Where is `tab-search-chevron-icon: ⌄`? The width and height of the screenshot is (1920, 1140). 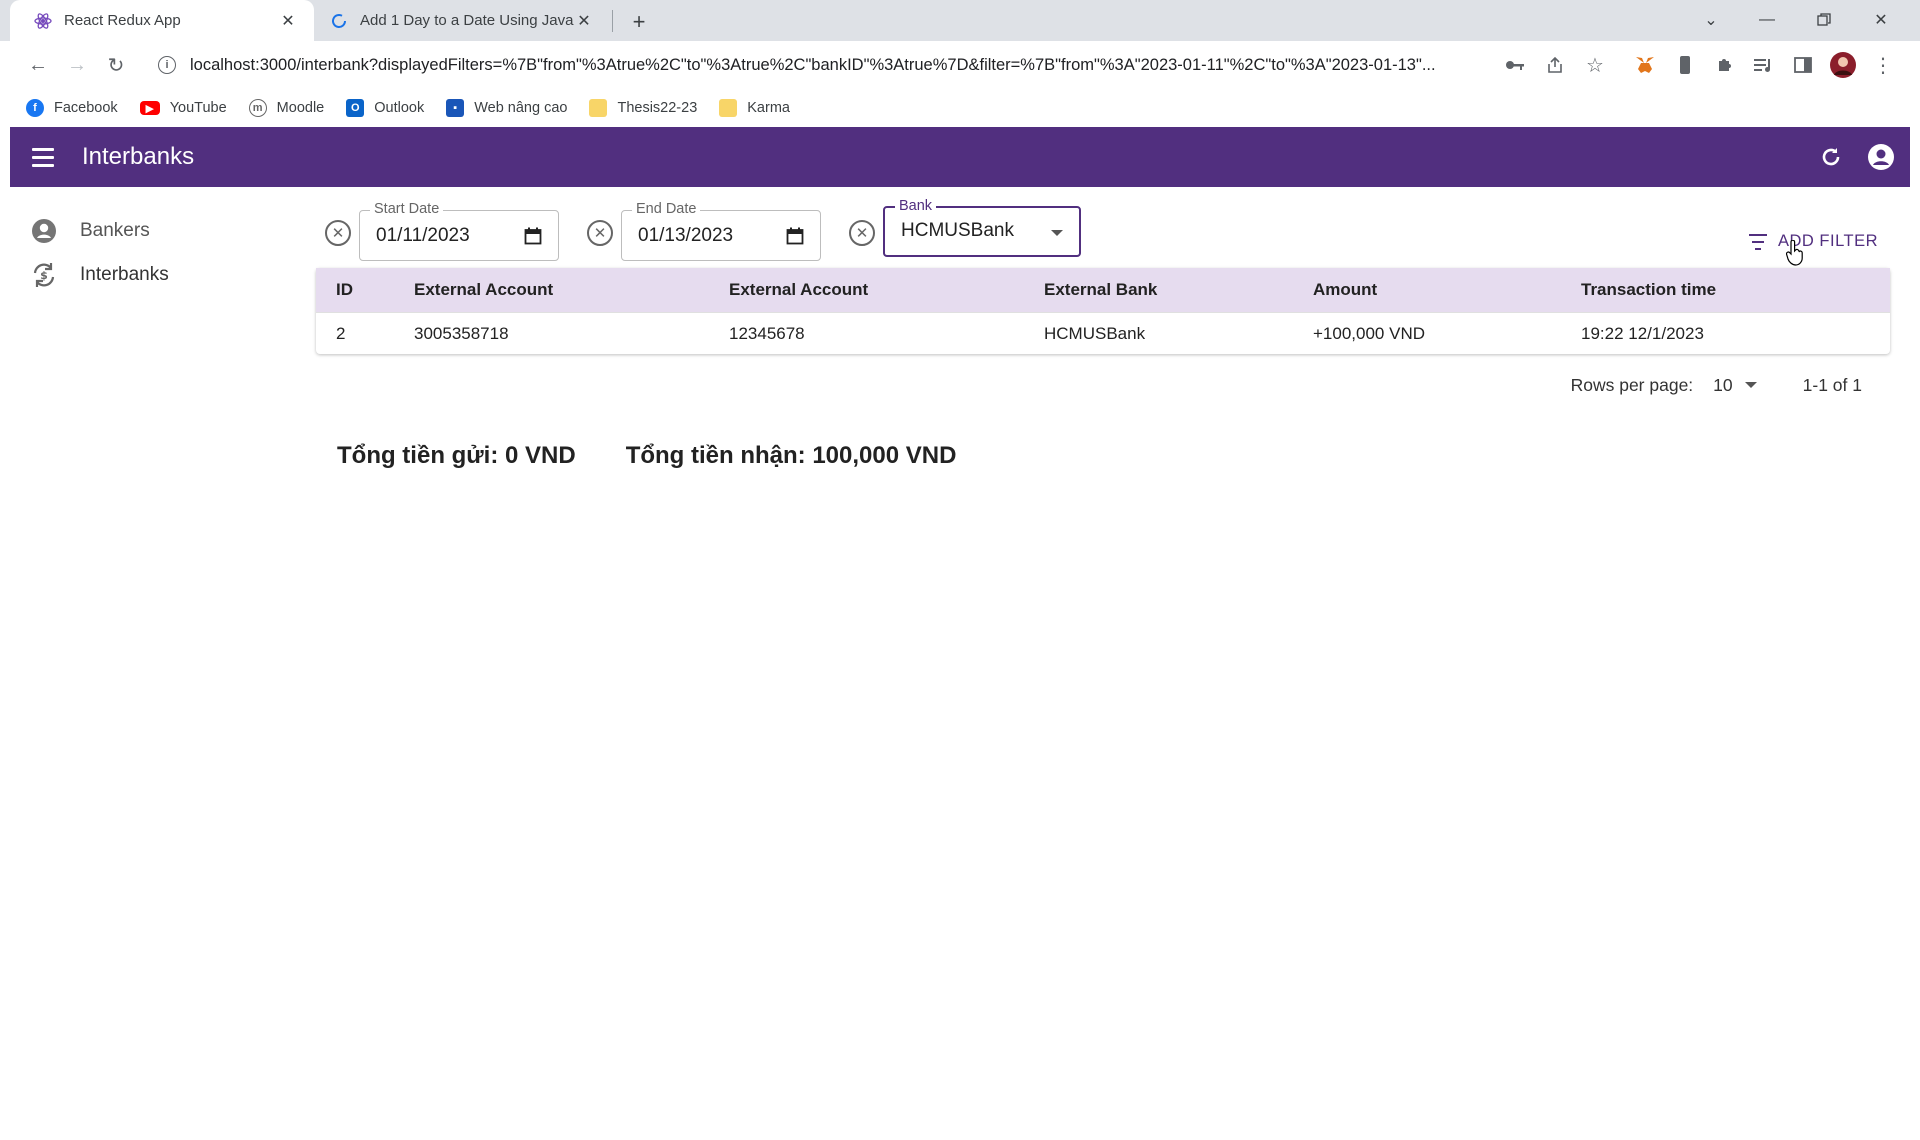 tab-search-chevron-icon: ⌄ is located at coordinates (1711, 20).